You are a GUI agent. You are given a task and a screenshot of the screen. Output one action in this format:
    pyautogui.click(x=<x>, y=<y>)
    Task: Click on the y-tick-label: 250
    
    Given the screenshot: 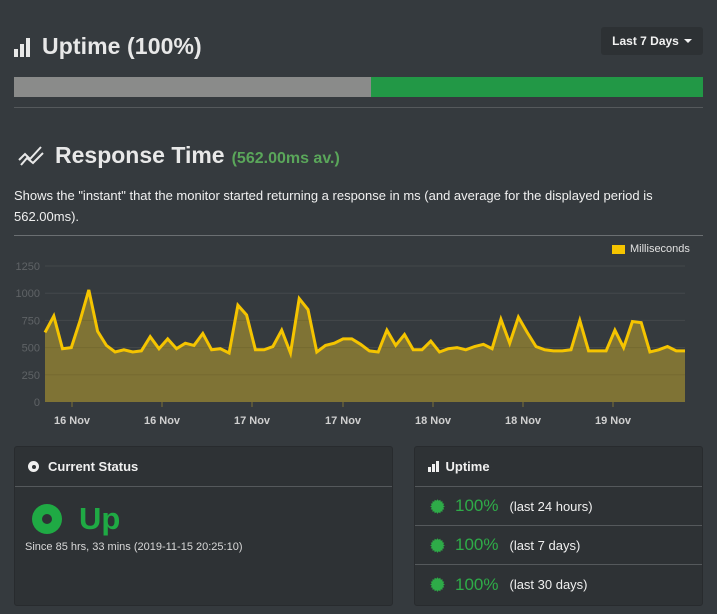 What is the action you would take?
    pyautogui.click(x=31, y=376)
    